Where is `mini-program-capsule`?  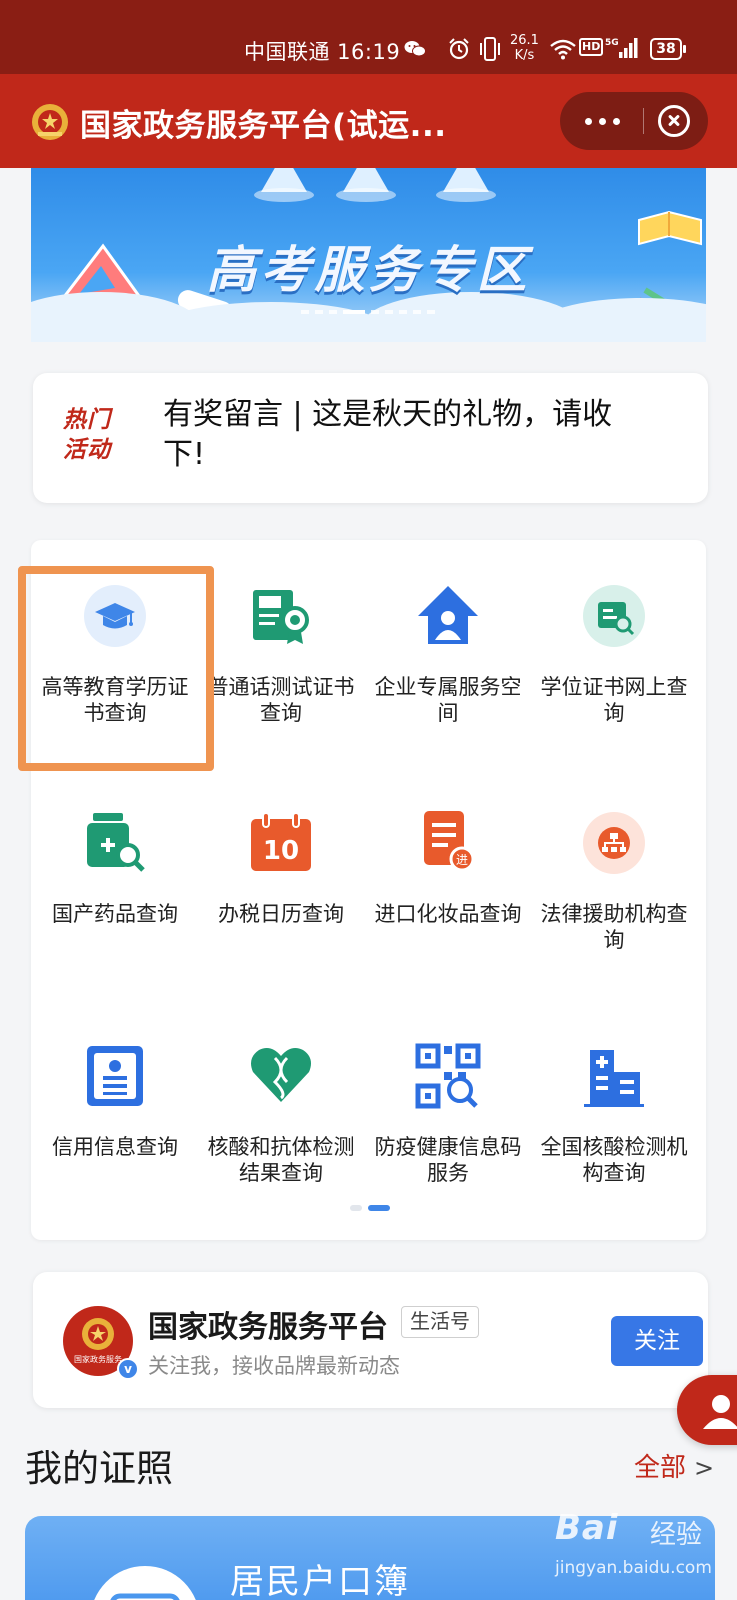 mini-program-capsule is located at coordinates (634, 121).